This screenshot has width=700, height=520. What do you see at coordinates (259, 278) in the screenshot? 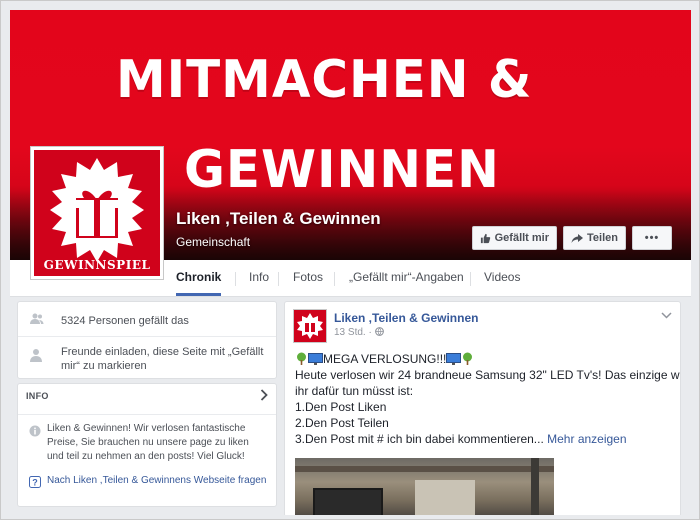
I see `tab-info: Info` at bounding box center [259, 278].